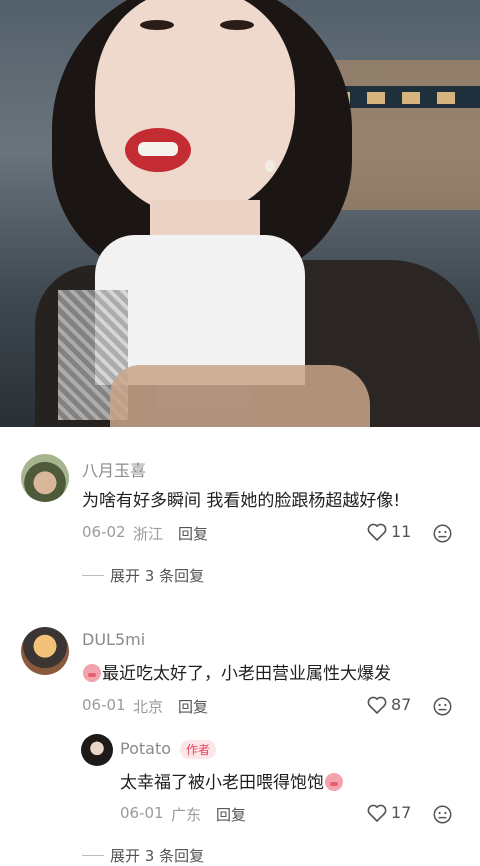  What do you see at coordinates (148, 534) in the screenshot?
I see `comment-location: 浙江` at bounding box center [148, 534].